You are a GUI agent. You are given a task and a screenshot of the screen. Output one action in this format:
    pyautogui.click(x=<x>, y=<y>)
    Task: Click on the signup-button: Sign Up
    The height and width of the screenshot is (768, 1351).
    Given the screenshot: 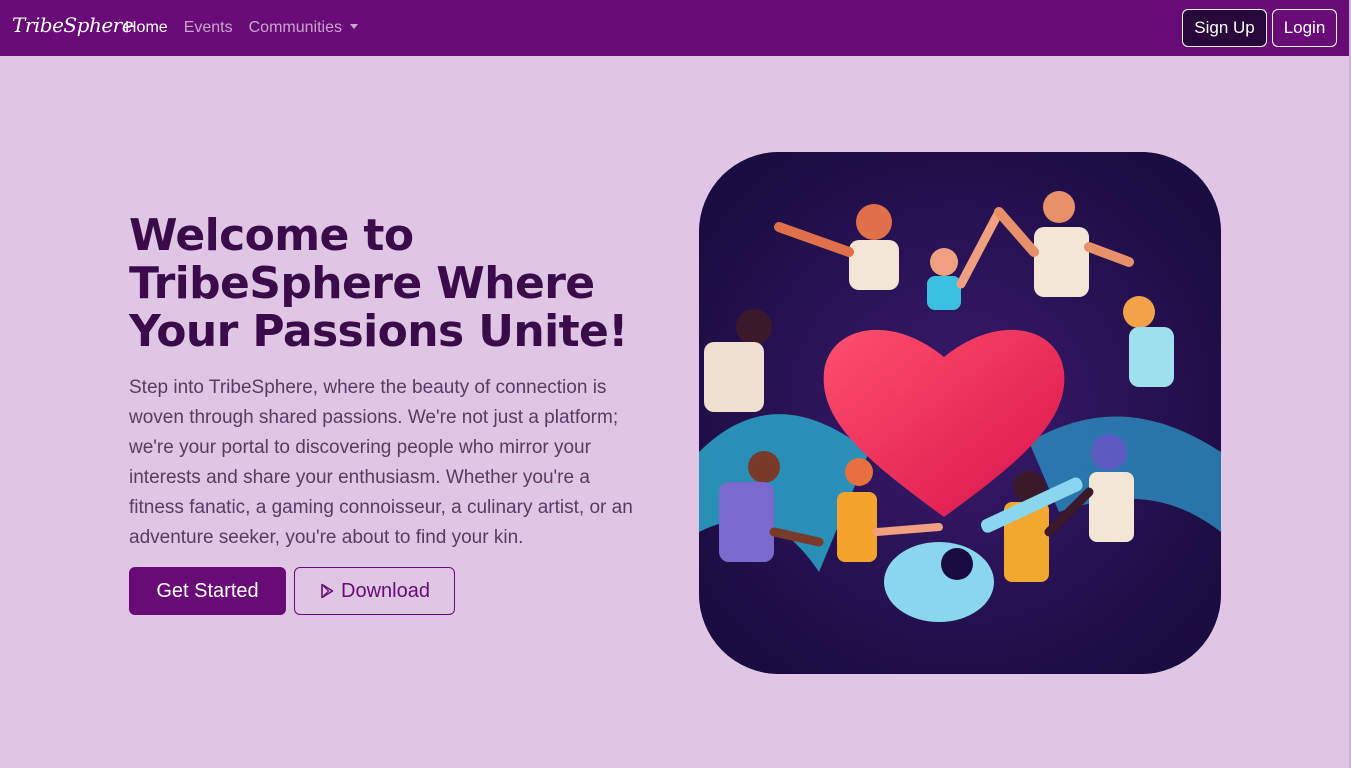 What is the action you would take?
    pyautogui.click(x=1224, y=28)
    